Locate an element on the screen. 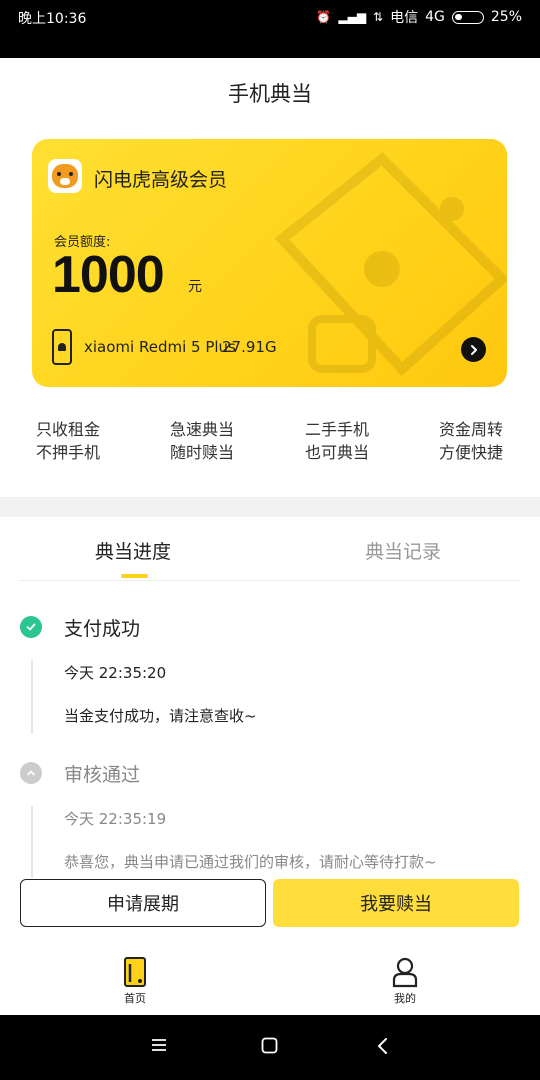 The width and height of the screenshot is (540, 1080). status-time: 晚上10:36 is located at coordinates (52, 19).